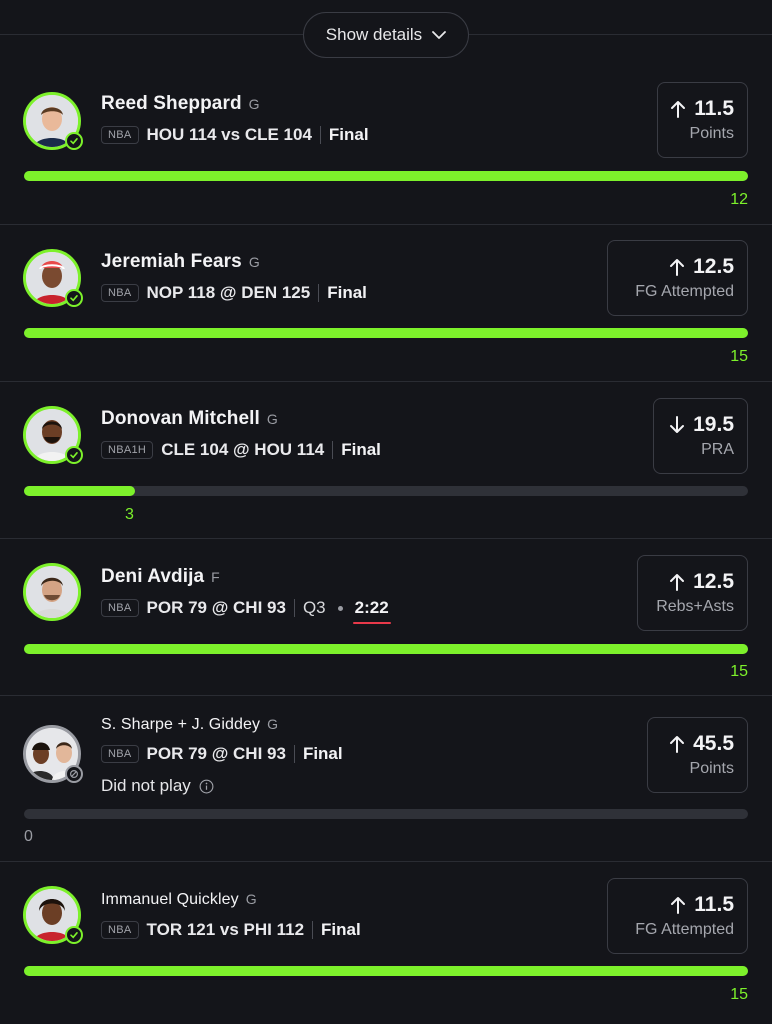  I want to click on show-details-button: Show details, so click(386, 35).